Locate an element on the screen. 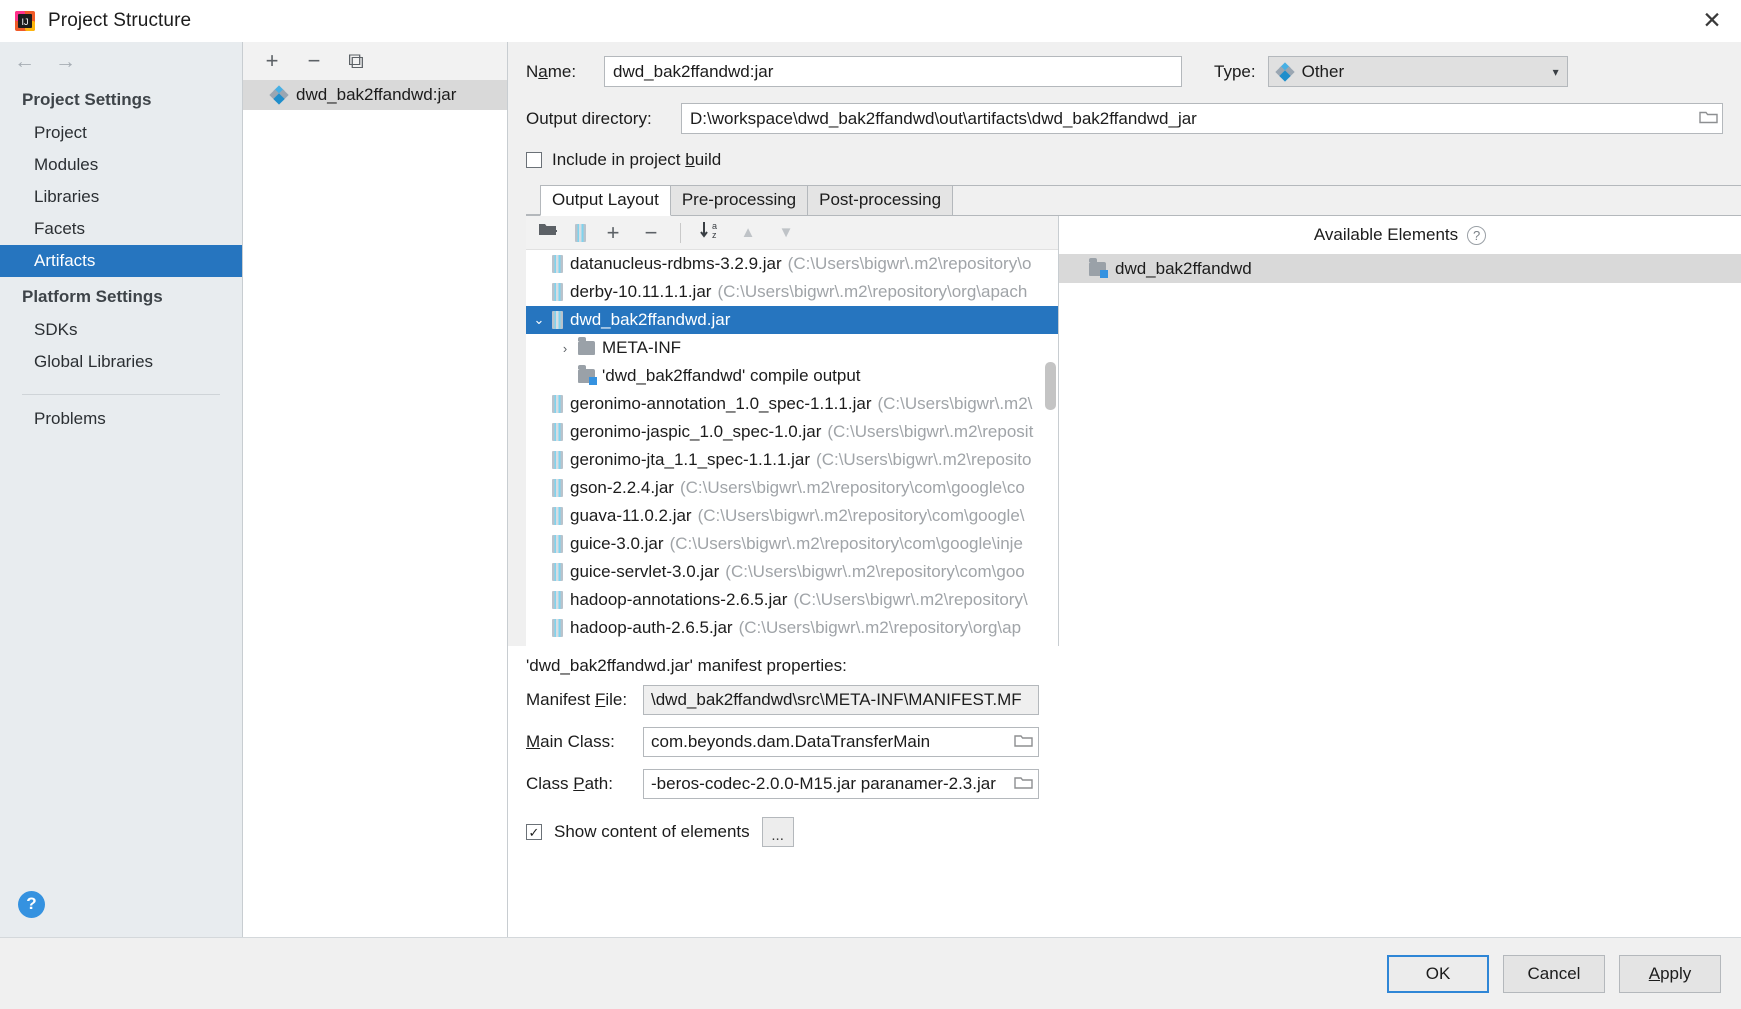 The image size is (1741, 1009). type-select: Other ▾ is located at coordinates (1417, 71).